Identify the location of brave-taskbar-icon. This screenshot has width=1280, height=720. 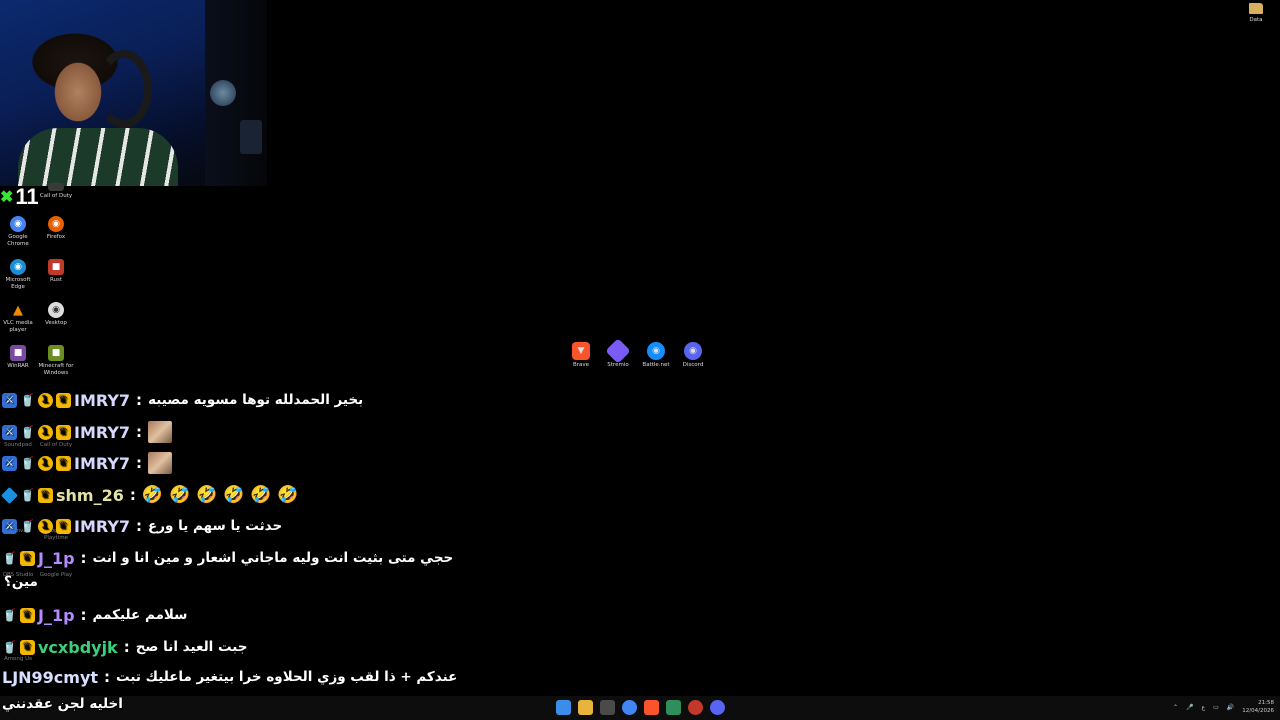
(651, 707).